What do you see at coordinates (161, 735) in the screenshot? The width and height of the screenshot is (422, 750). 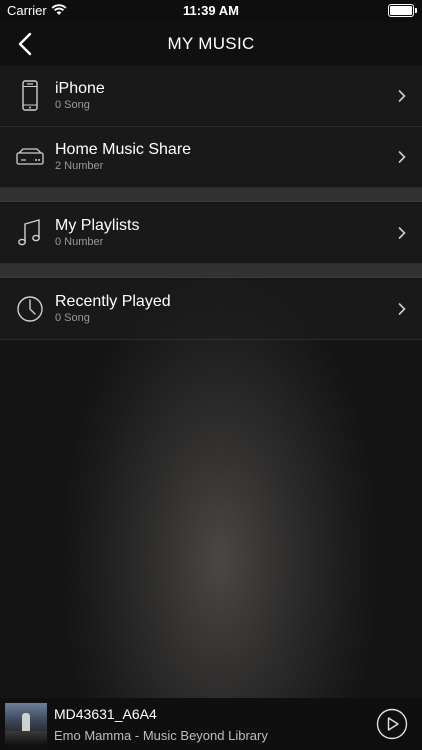 I see `track-artist-album: Emo Mamma - Music Beyond Library` at bounding box center [161, 735].